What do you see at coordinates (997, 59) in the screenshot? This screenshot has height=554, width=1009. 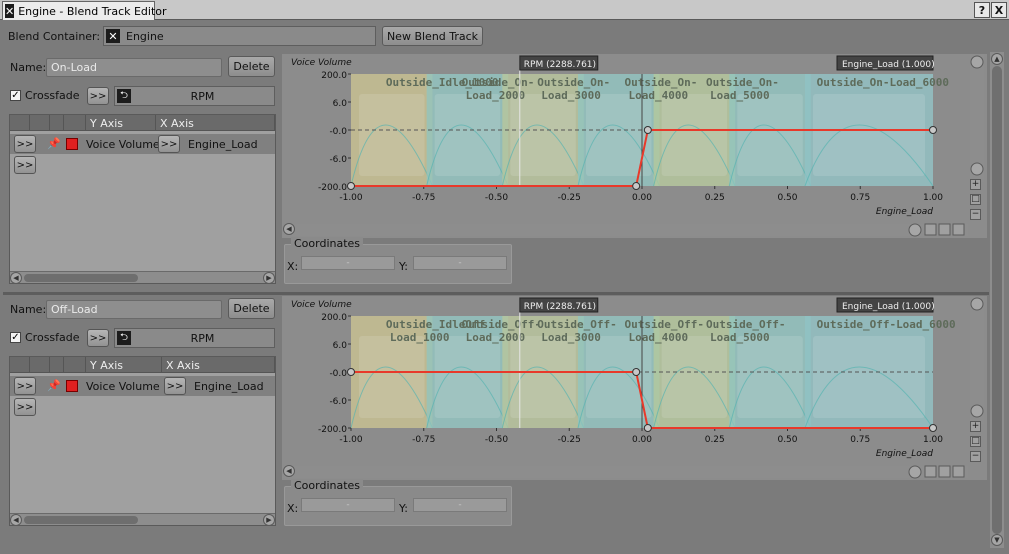 I see `scroll-up-icon: ▲` at bounding box center [997, 59].